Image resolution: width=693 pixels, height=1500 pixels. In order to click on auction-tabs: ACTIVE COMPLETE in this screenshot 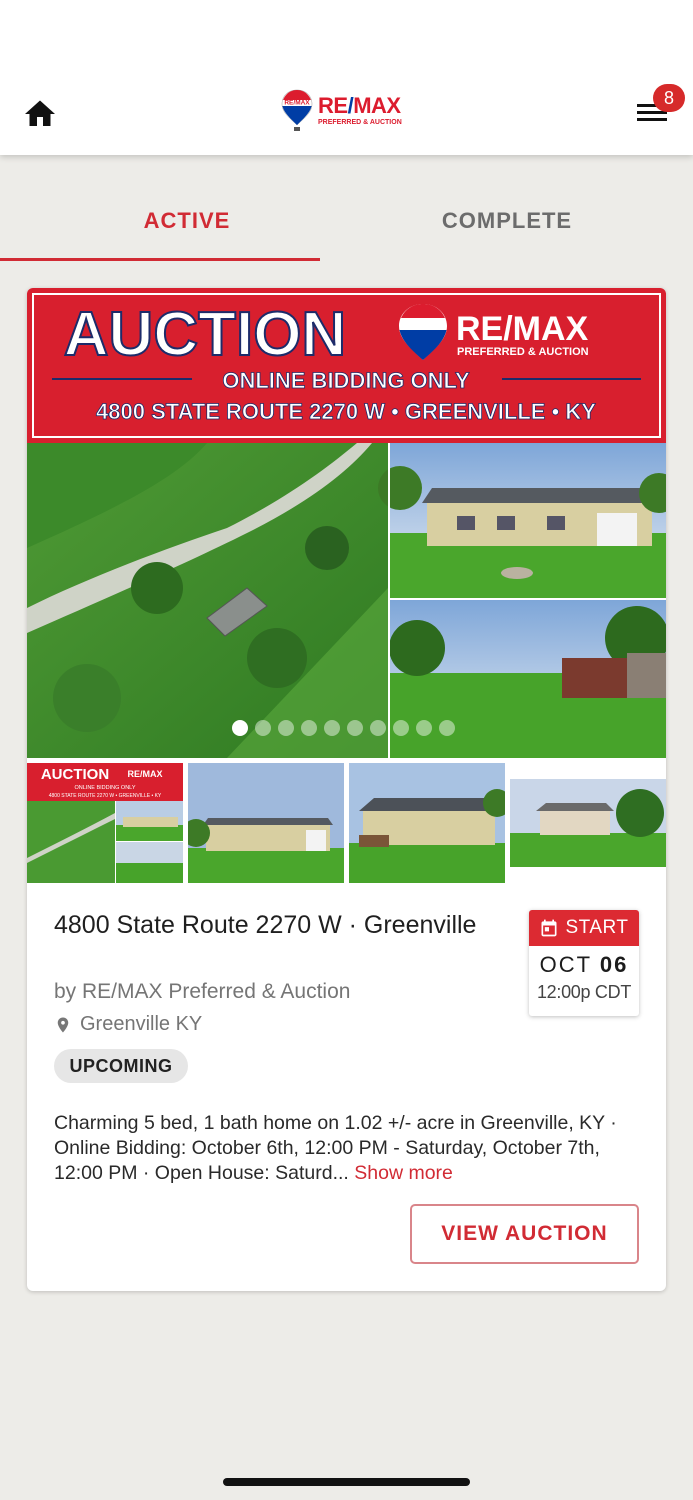, I will do `click(346, 221)`.